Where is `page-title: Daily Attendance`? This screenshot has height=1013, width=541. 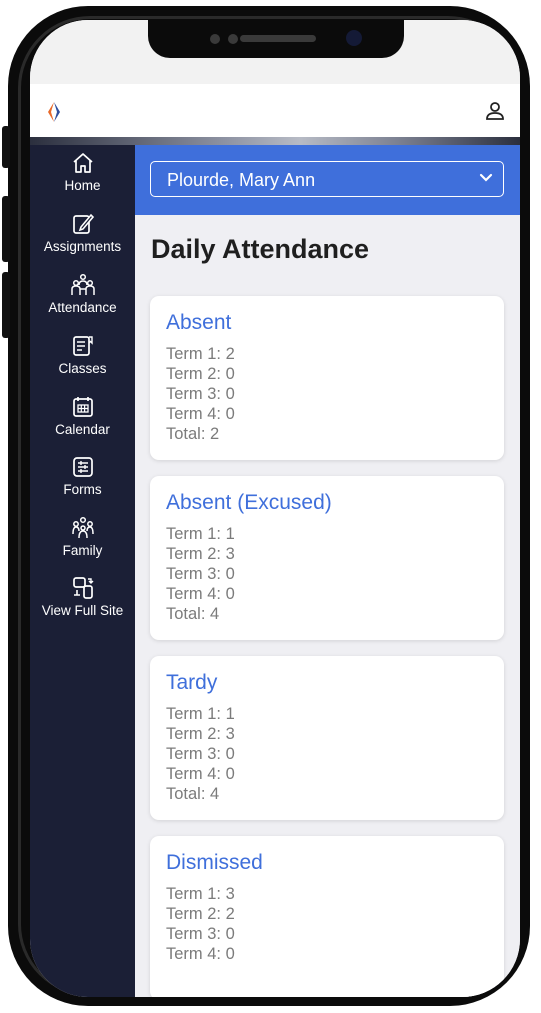 page-title: Daily Attendance is located at coordinates (260, 249).